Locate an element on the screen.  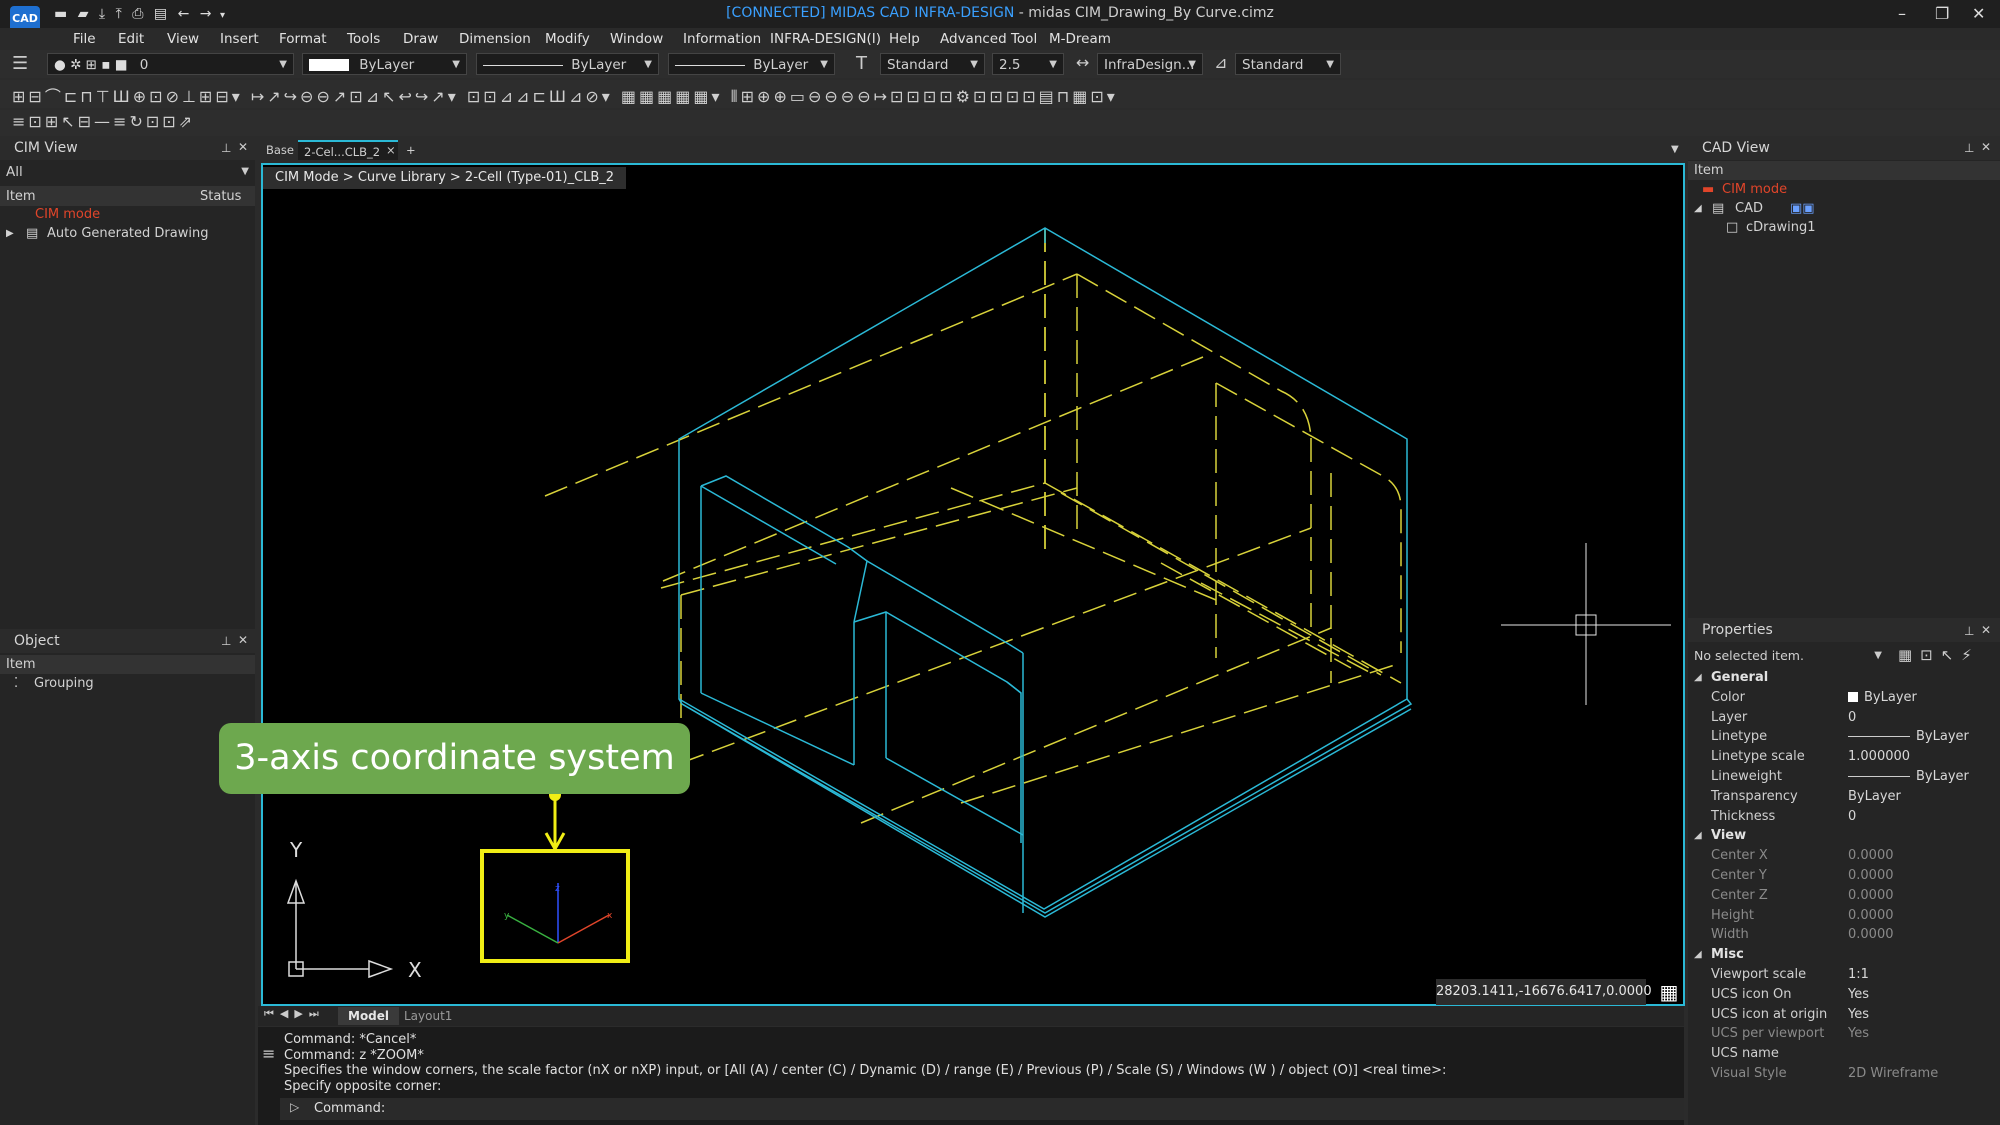
menu-advanced-tool: Advanced Tool is located at coordinates (988, 39).